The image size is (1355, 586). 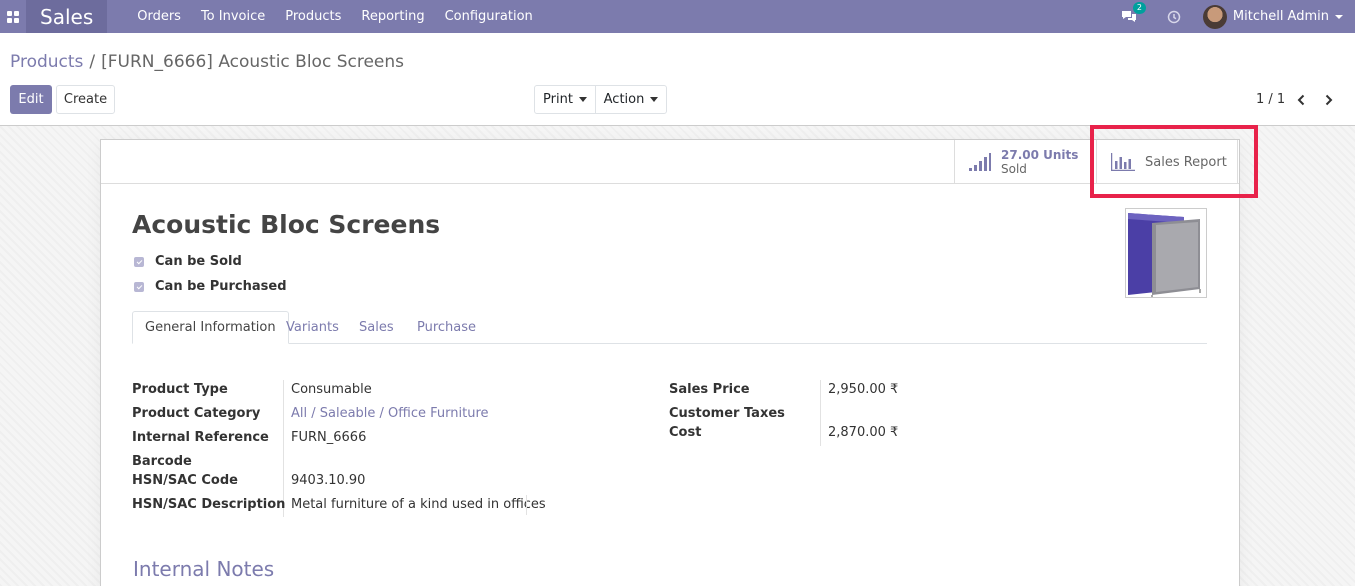 What do you see at coordinates (526, 505) in the screenshot?
I see `field-separator-desc` at bounding box center [526, 505].